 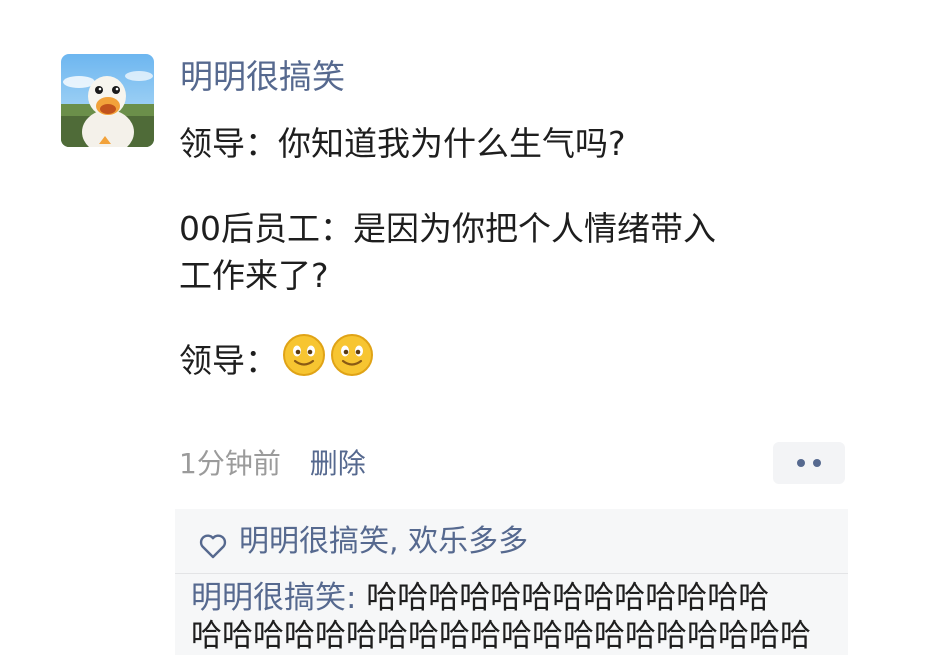 What do you see at coordinates (338, 463) in the screenshot?
I see `delete-button: 删除` at bounding box center [338, 463].